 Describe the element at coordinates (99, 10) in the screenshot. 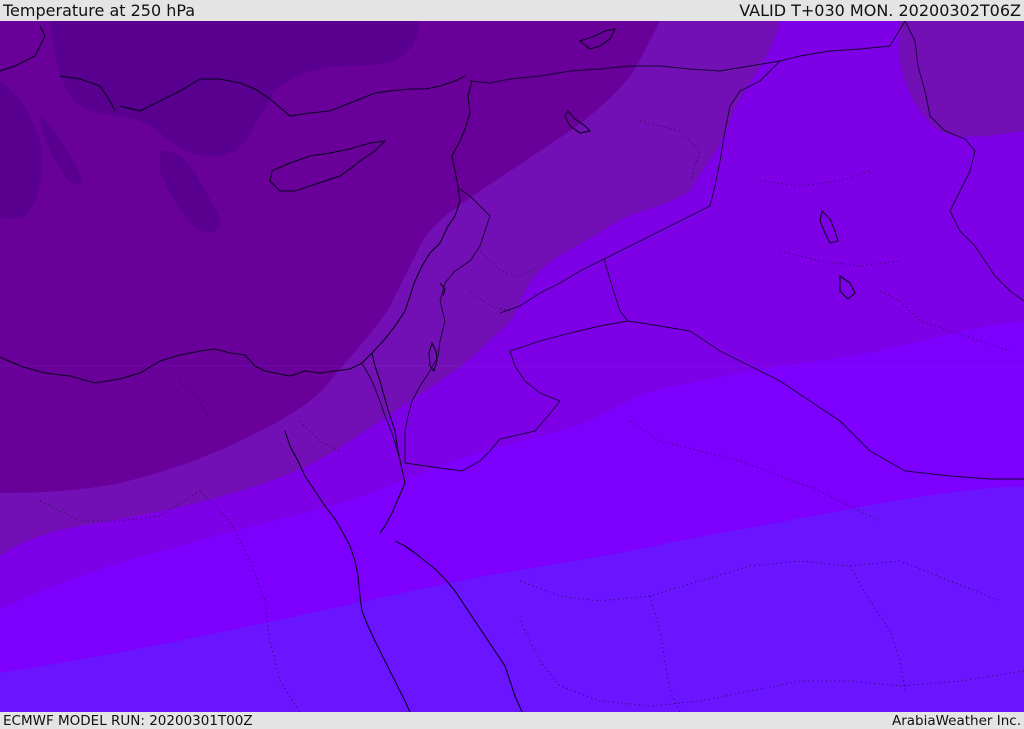

I see `map-title: Temperature at 250 hPa` at that location.